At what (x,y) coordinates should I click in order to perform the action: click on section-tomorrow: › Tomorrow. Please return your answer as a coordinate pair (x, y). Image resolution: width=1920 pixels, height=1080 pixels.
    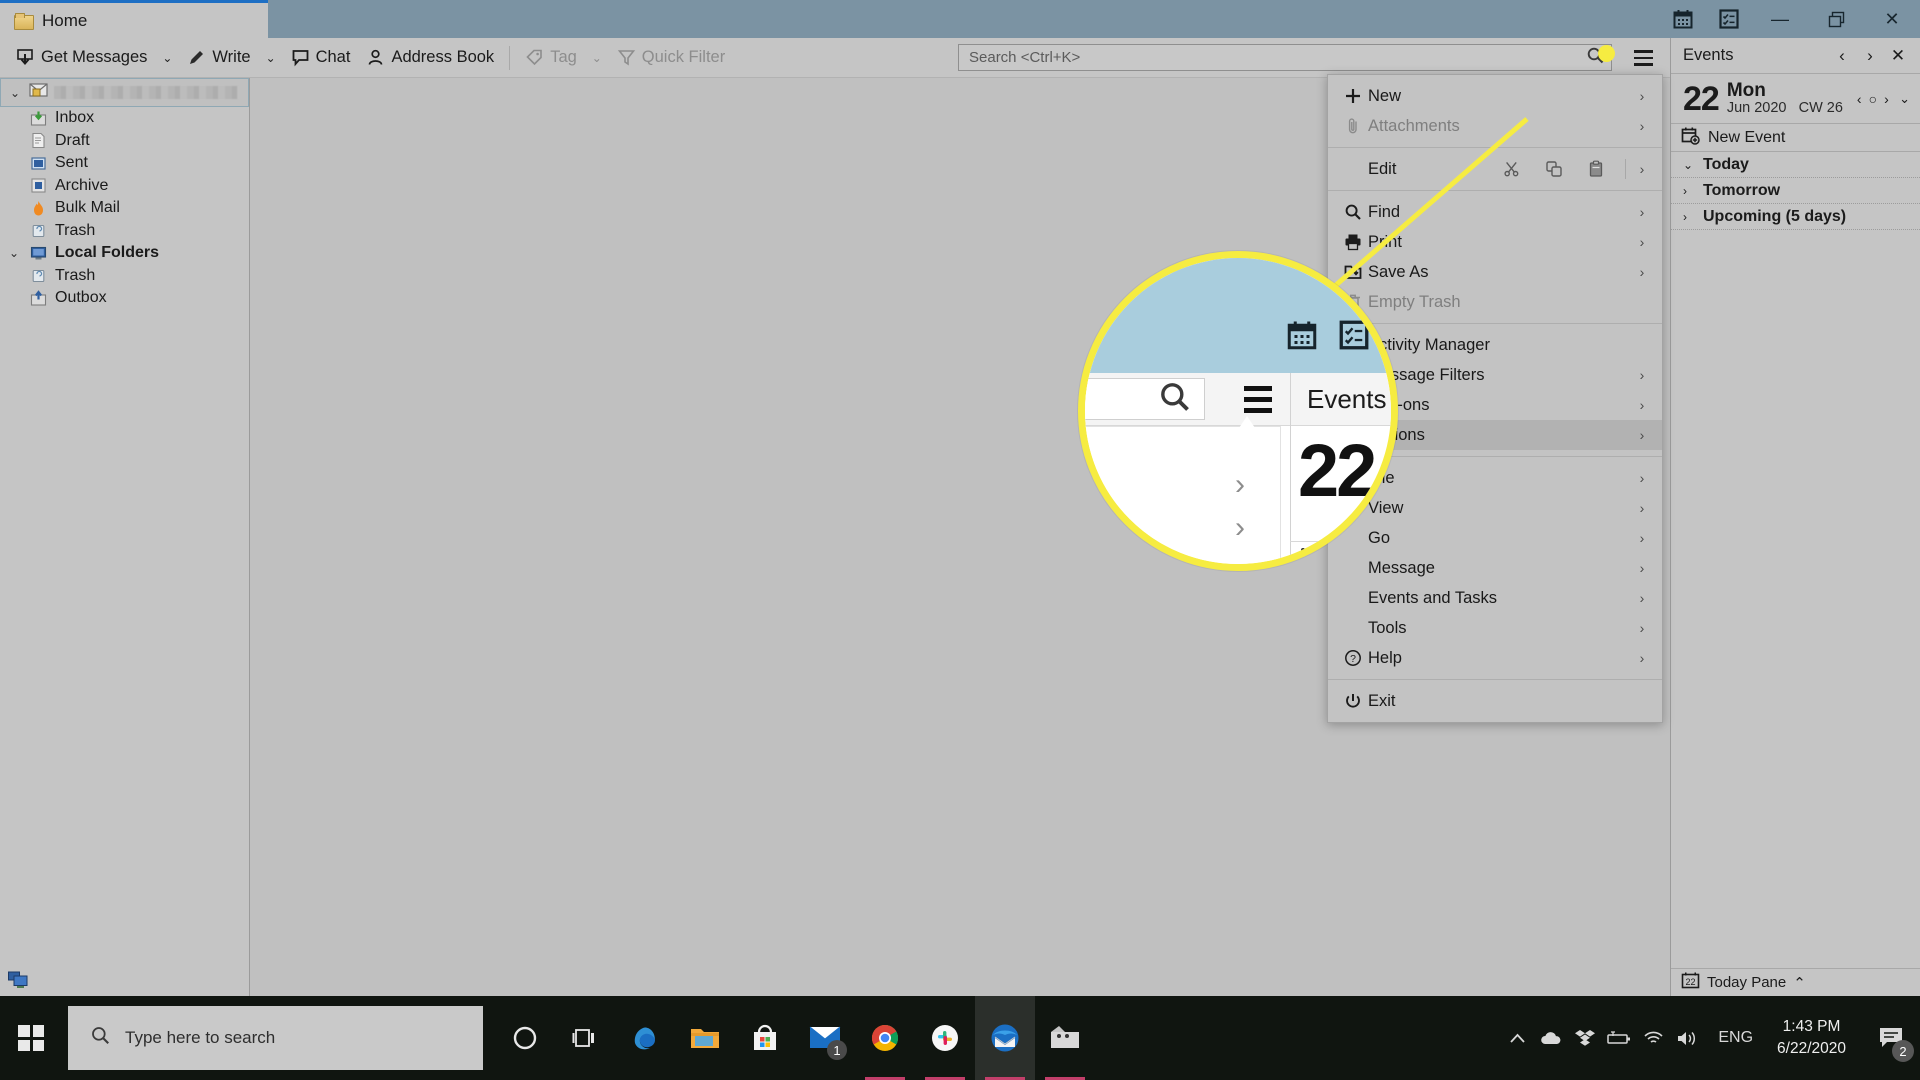
    Looking at the image, I should click on (1795, 191).